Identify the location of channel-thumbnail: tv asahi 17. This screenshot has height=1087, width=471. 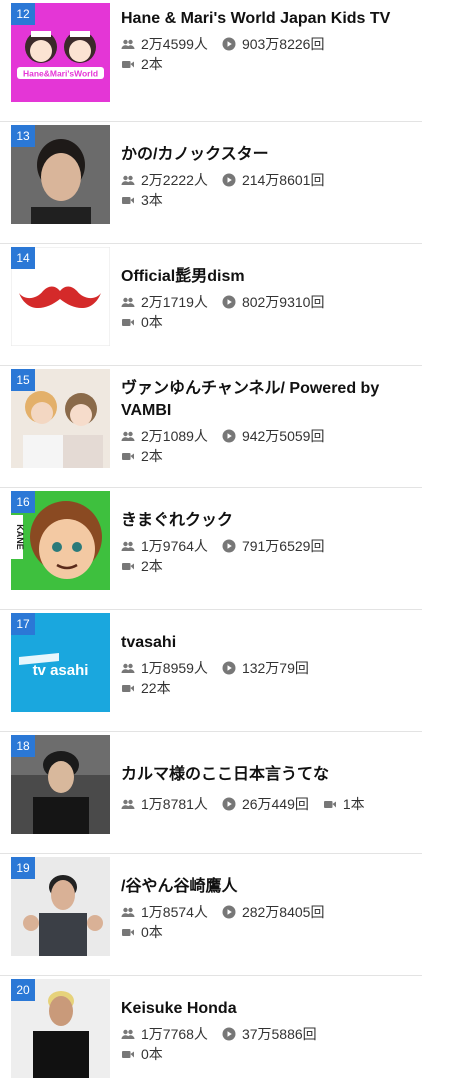
(60, 662).